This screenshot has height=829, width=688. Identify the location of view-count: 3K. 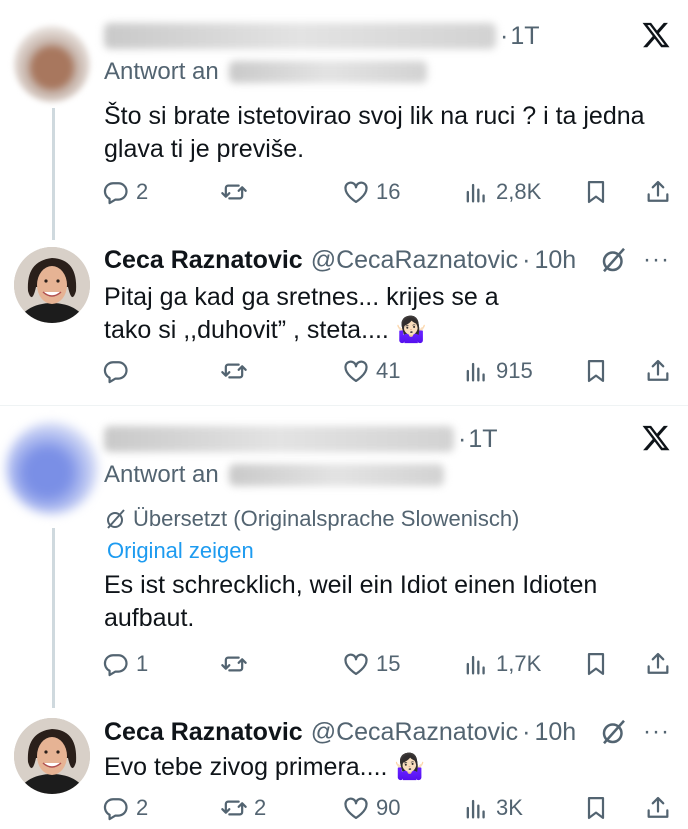
(509, 807).